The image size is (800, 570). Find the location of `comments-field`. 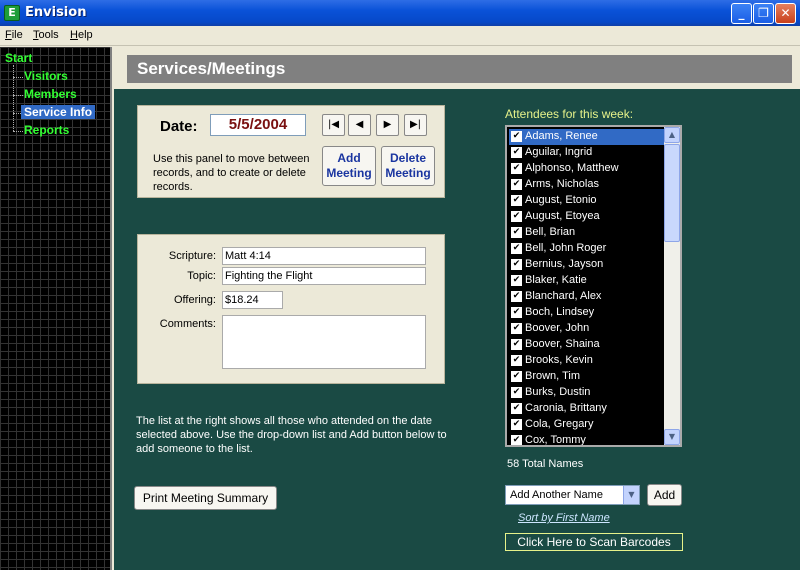

comments-field is located at coordinates (324, 342).